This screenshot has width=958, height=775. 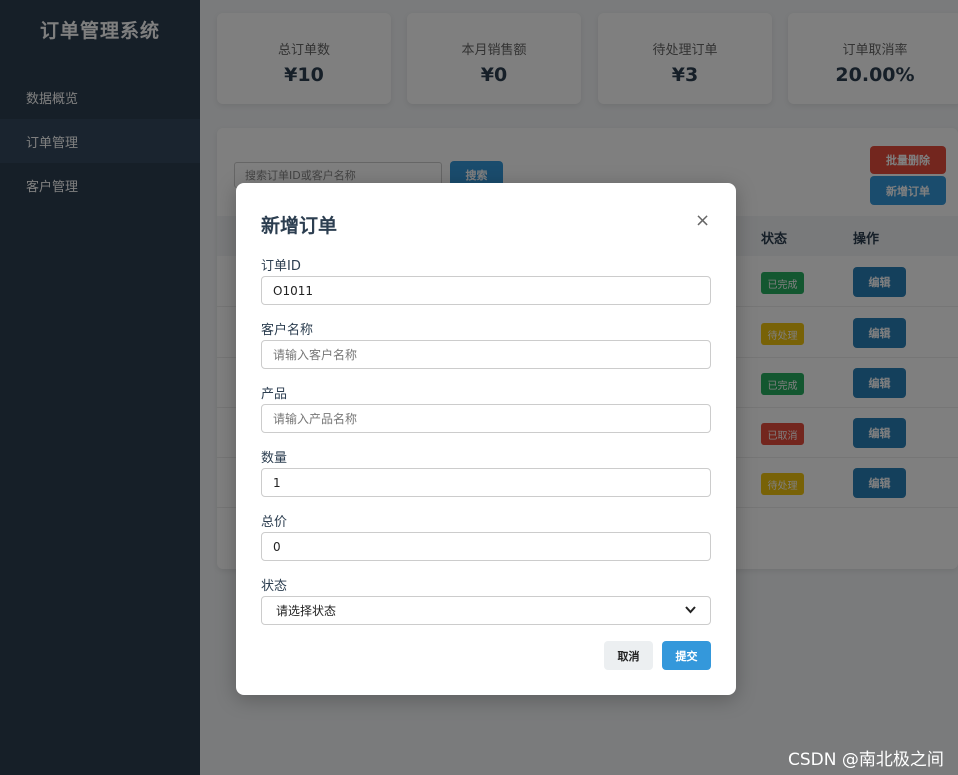 What do you see at coordinates (274, 522) in the screenshot?
I see `total-price-label: 总价` at bounding box center [274, 522].